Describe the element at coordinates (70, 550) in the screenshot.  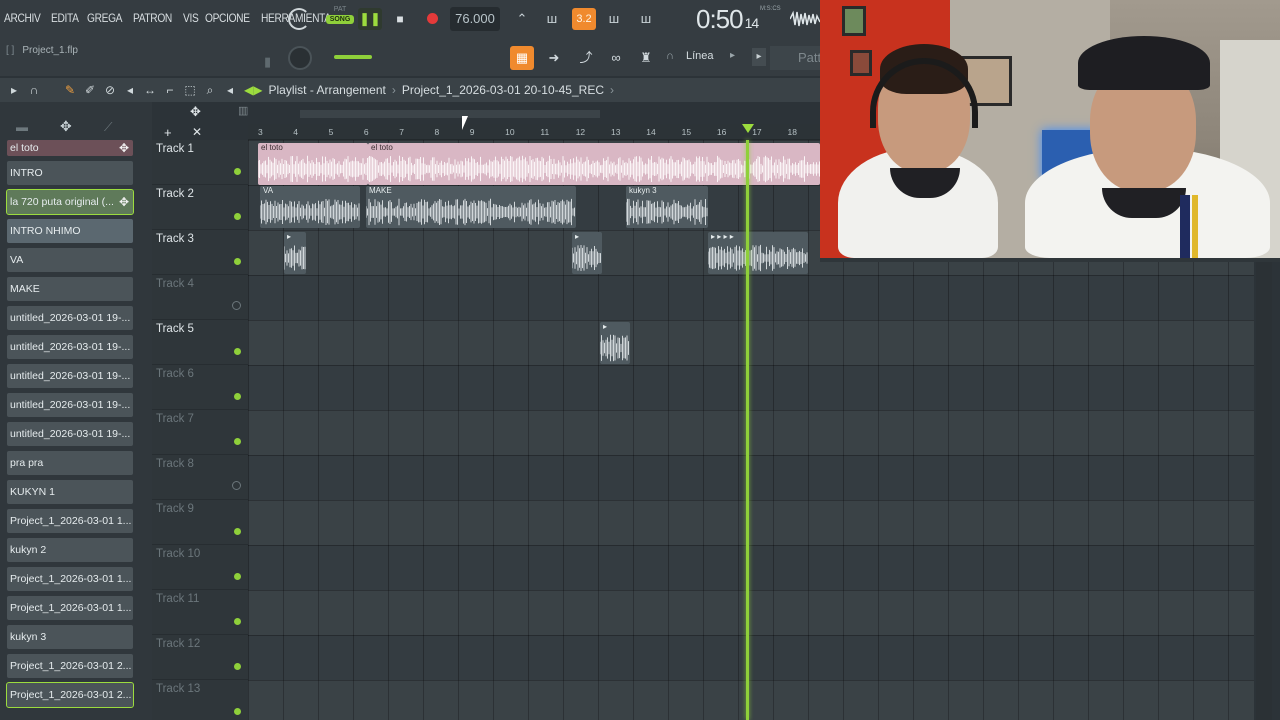
I see `clip-list-item: kukyn 2` at that location.